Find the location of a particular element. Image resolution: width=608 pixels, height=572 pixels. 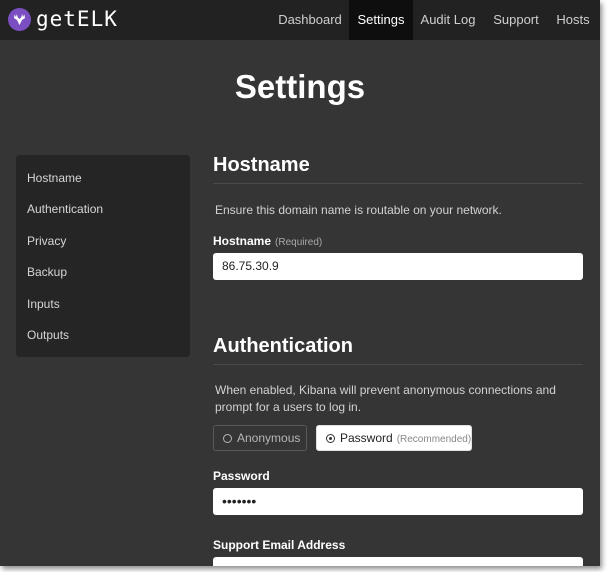

recommended-hint: (Recommended) is located at coordinates (434, 439).